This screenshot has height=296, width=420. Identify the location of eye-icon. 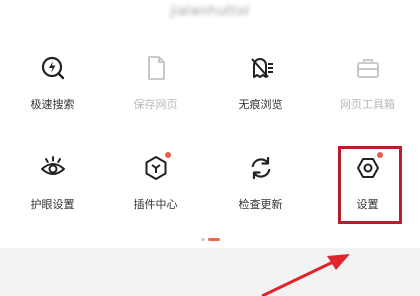
(53, 168).